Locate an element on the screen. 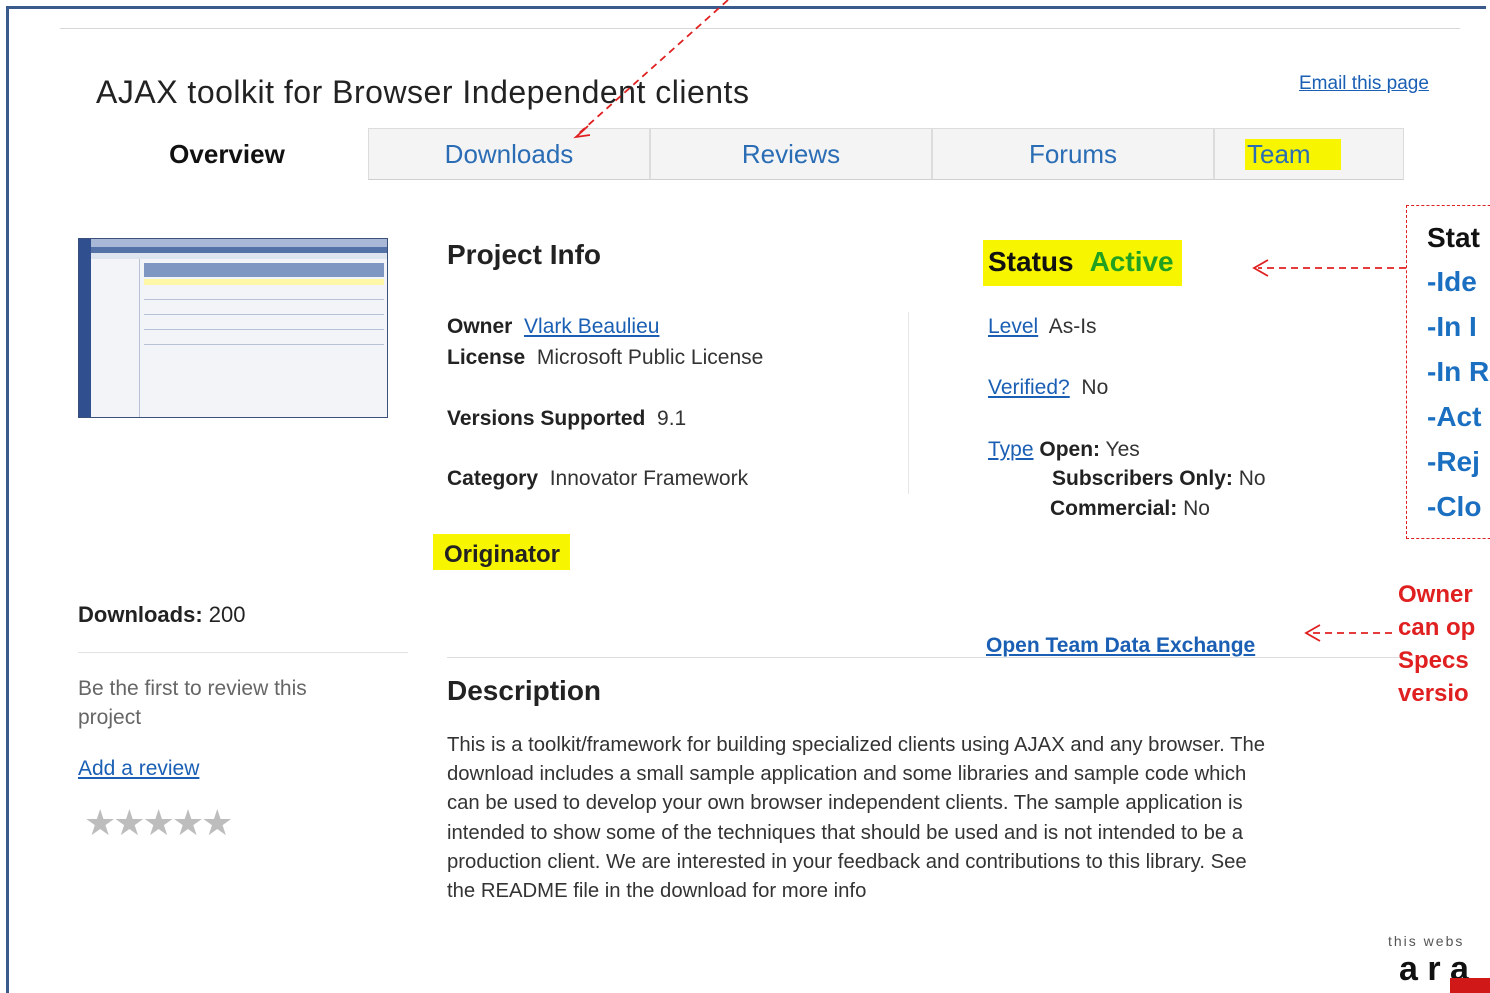 The width and height of the screenshot is (1490, 993). arrow-to-downloads-tab is located at coordinates (652, 68).